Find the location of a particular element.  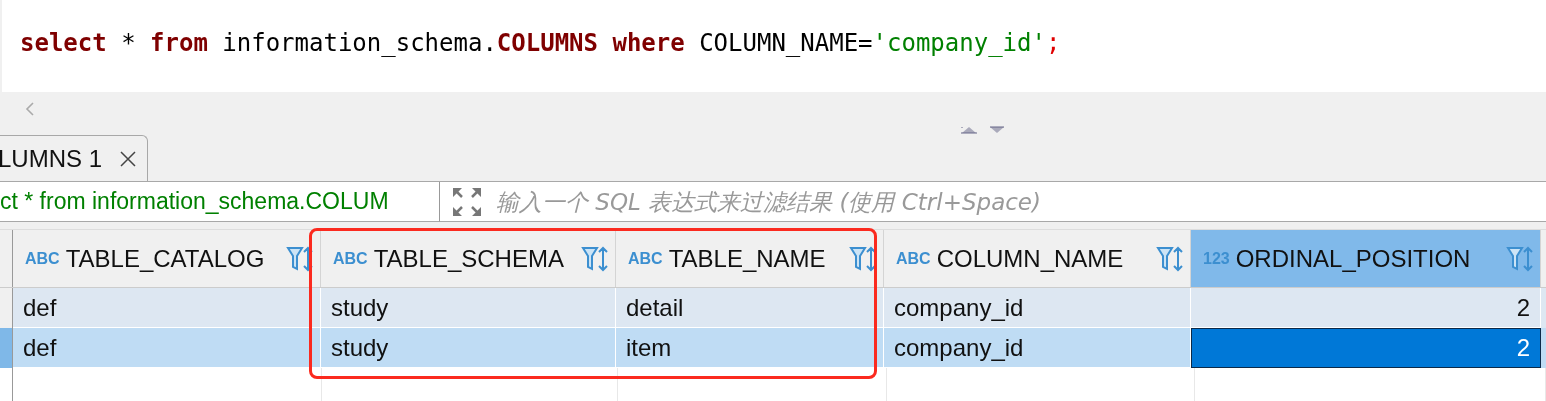

query-text: ct * from information_schema.COLUM is located at coordinates (220, 202).